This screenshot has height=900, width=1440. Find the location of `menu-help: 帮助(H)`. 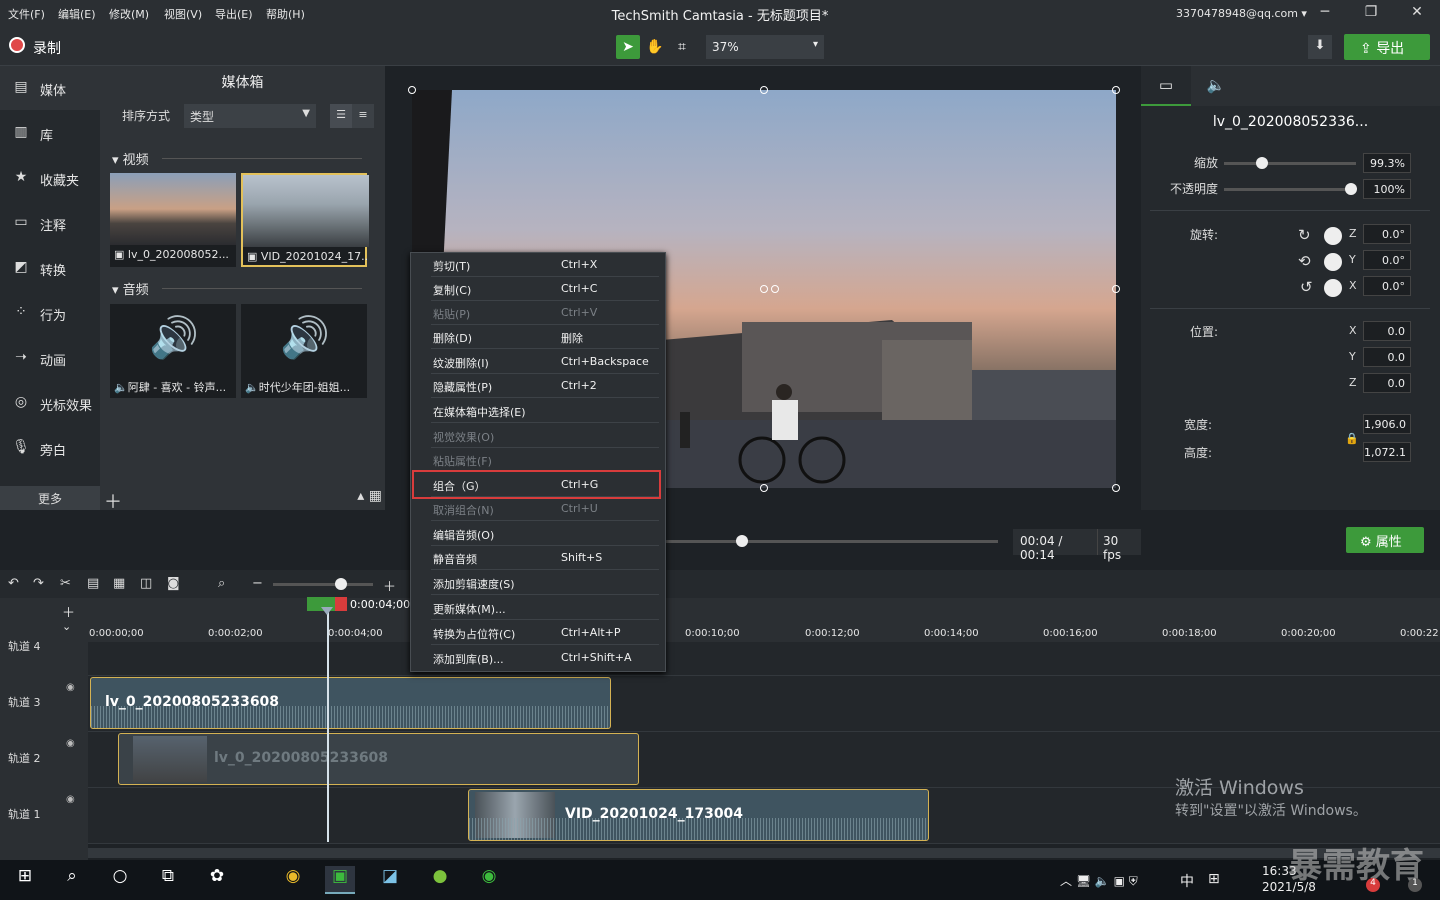

menu-help: 帮助(H) is located at coordinates (285, 14).